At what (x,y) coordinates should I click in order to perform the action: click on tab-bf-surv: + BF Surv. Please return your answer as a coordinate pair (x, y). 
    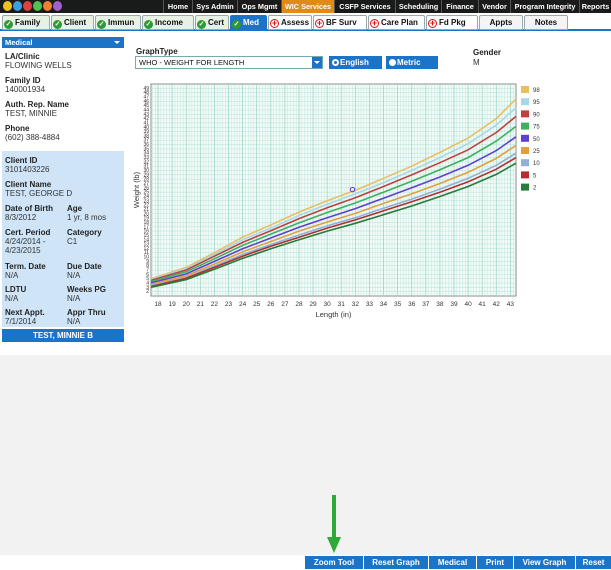
    Looking at the image, I should click on (340, 22).